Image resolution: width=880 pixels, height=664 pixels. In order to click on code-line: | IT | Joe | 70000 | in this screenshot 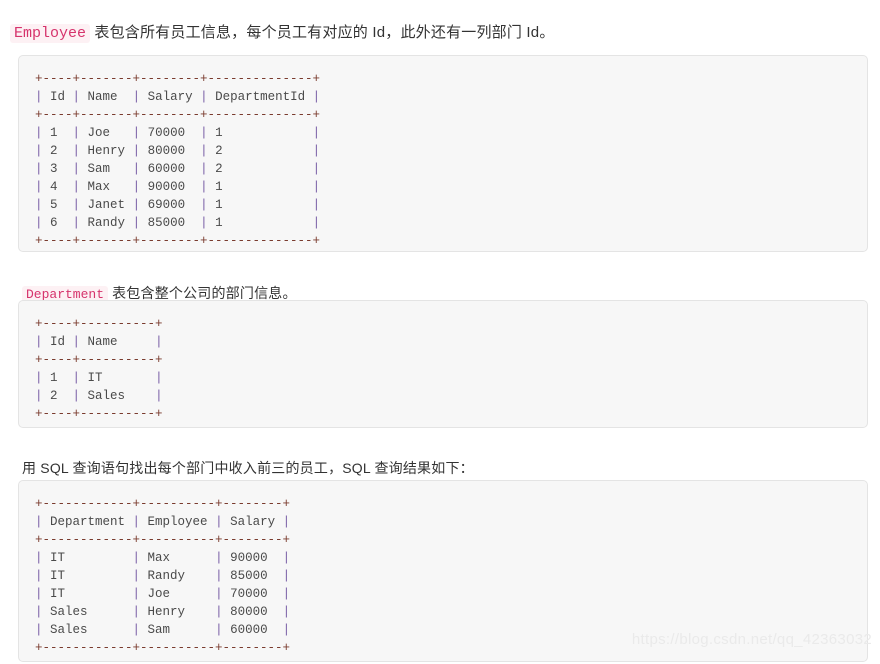, I will do `click(163, 594)`.